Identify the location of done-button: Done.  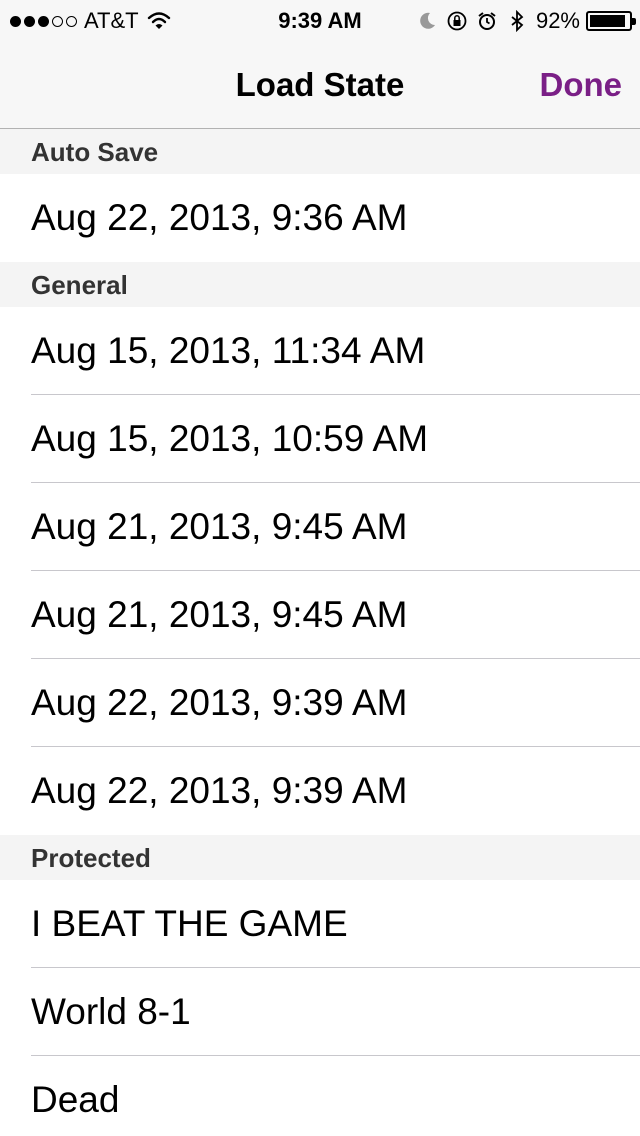
(581, 85).